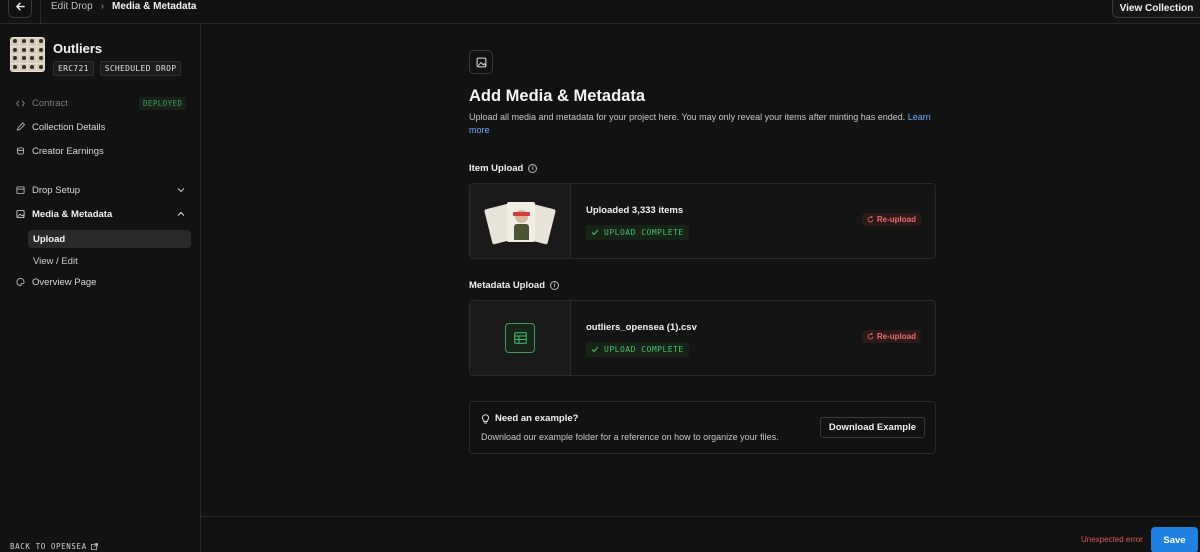 Image resolution: width=1200 pixels, height=552 pixels. I want to click on code-icon, so click(20, 103).